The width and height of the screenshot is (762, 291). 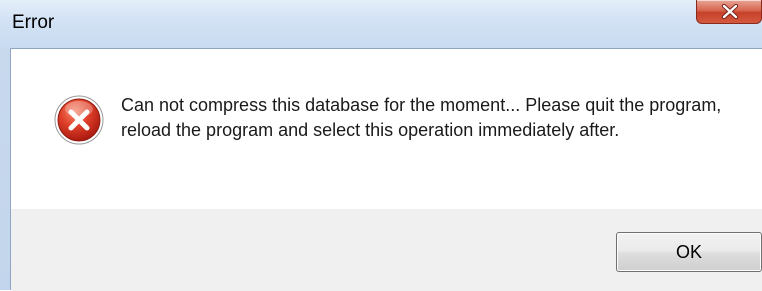 What do you see at coordinates (33, 22) in the screenshot?
I see `window-title: Error` at bounding box center [33, 22].